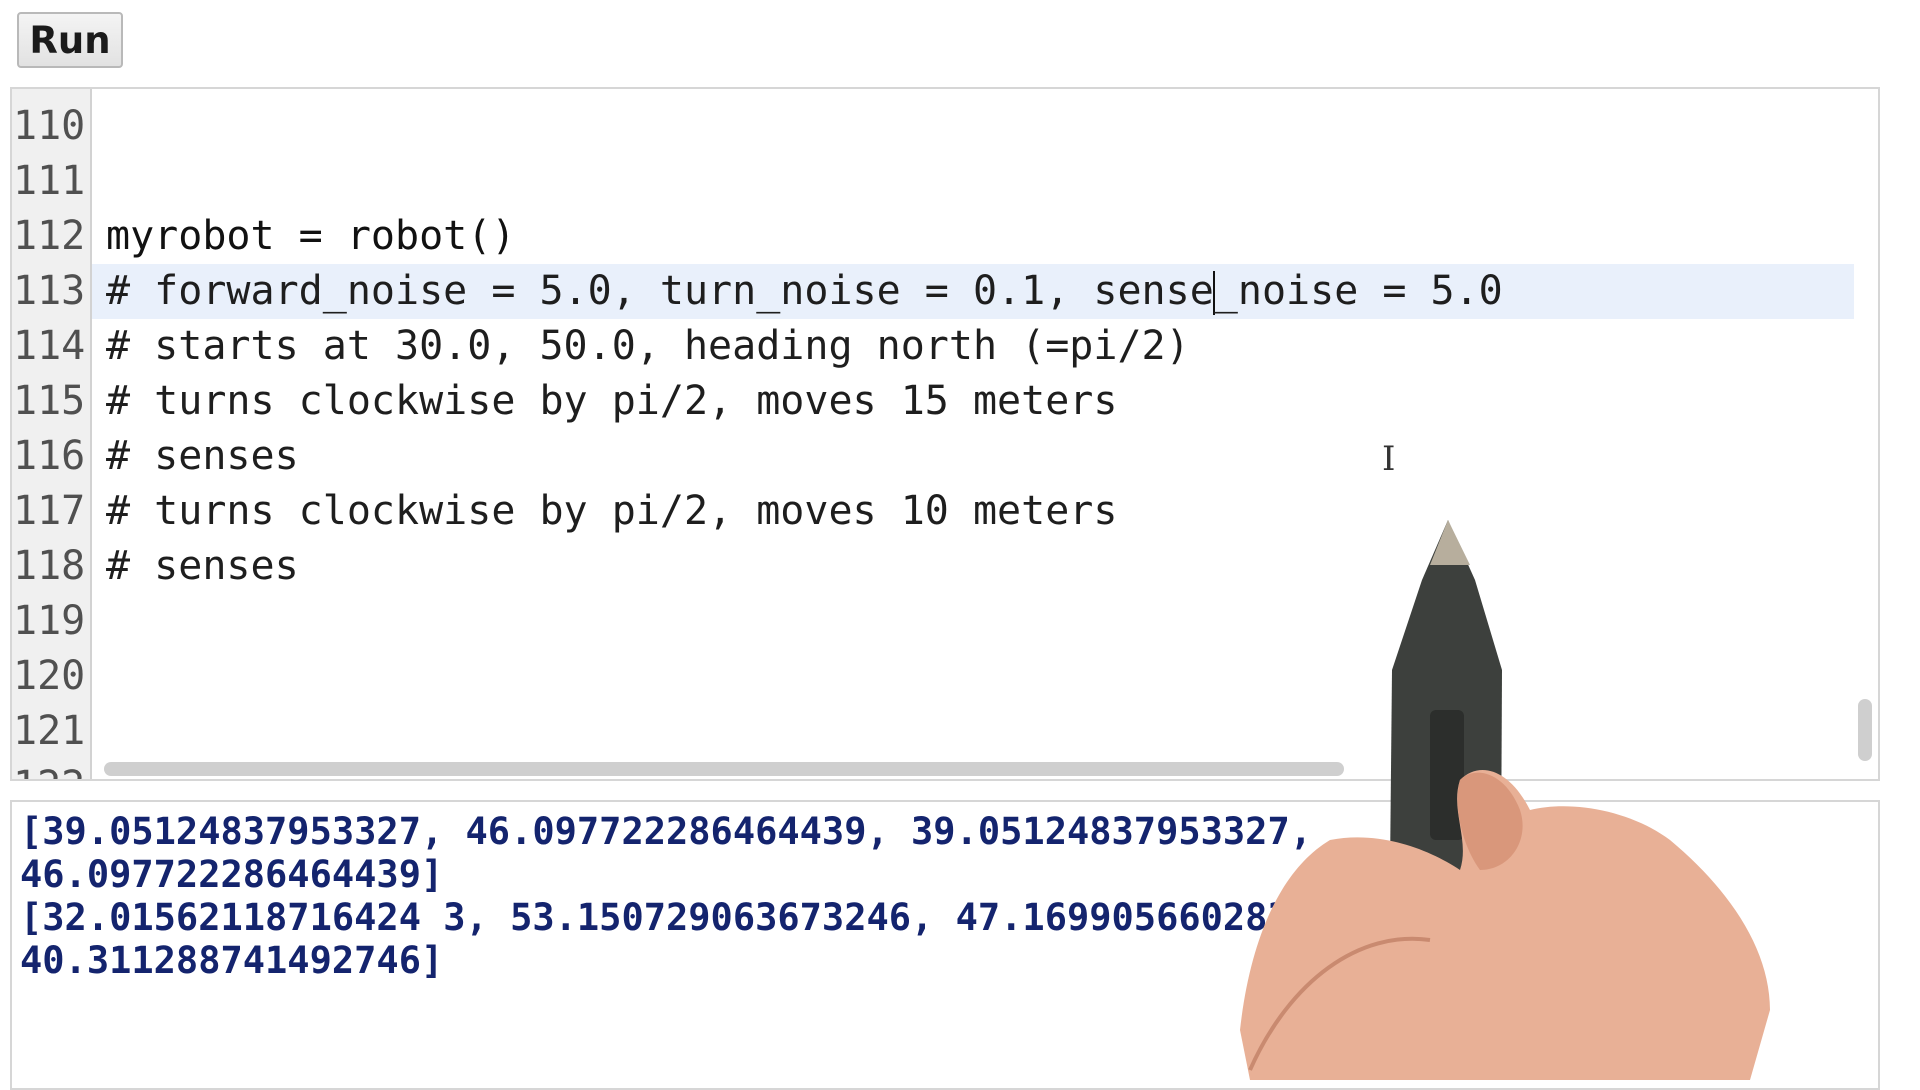  Describe the element at coordinates (49, 126) in the screenshot. I see `line-number: 110` at that location.